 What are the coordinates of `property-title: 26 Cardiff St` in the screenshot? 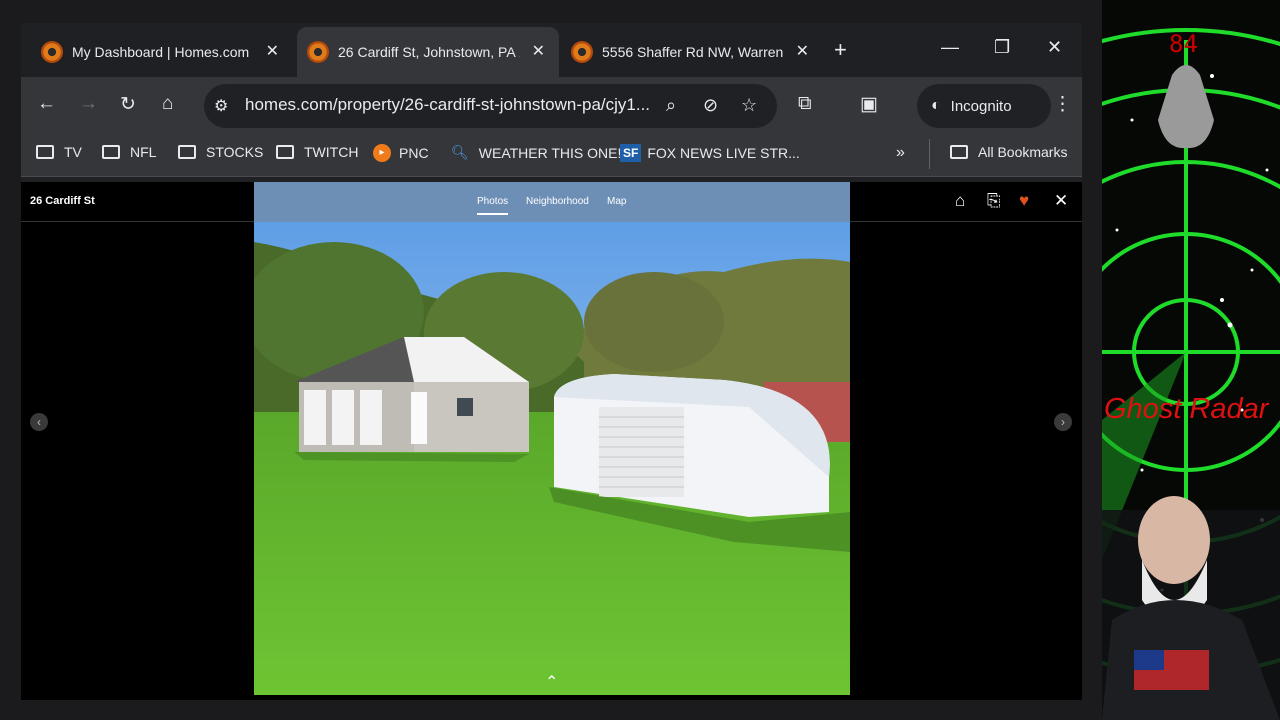 It's located at (62, 201).